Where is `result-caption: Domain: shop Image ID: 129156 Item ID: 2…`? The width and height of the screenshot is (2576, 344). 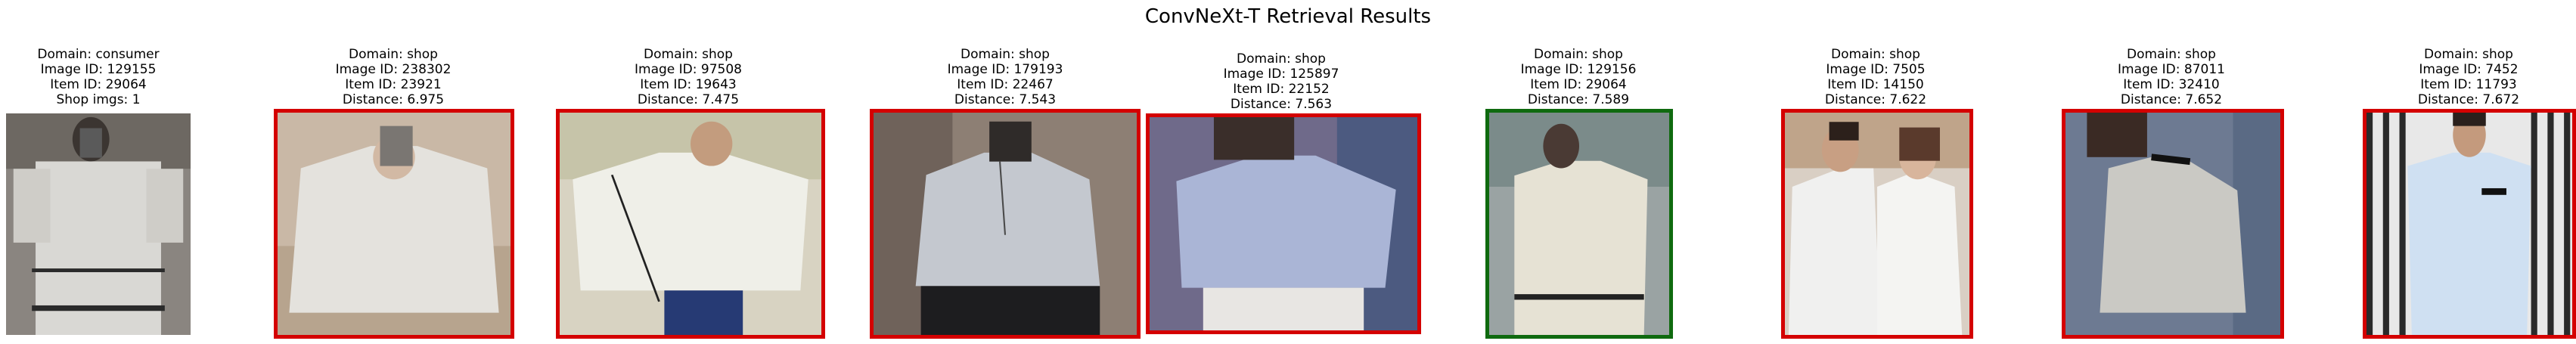
result-caption: Domain: shop Image ID: 129156 Item ID: 2… is located at coordinates (1578, 77).